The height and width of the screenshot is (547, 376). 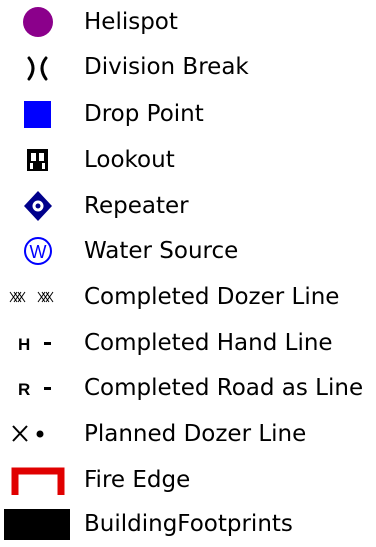 What do you see at coordinates (144, 114) in the screenshot?
I see `legend-label: Drop Point` at bounding box center [144, 114].